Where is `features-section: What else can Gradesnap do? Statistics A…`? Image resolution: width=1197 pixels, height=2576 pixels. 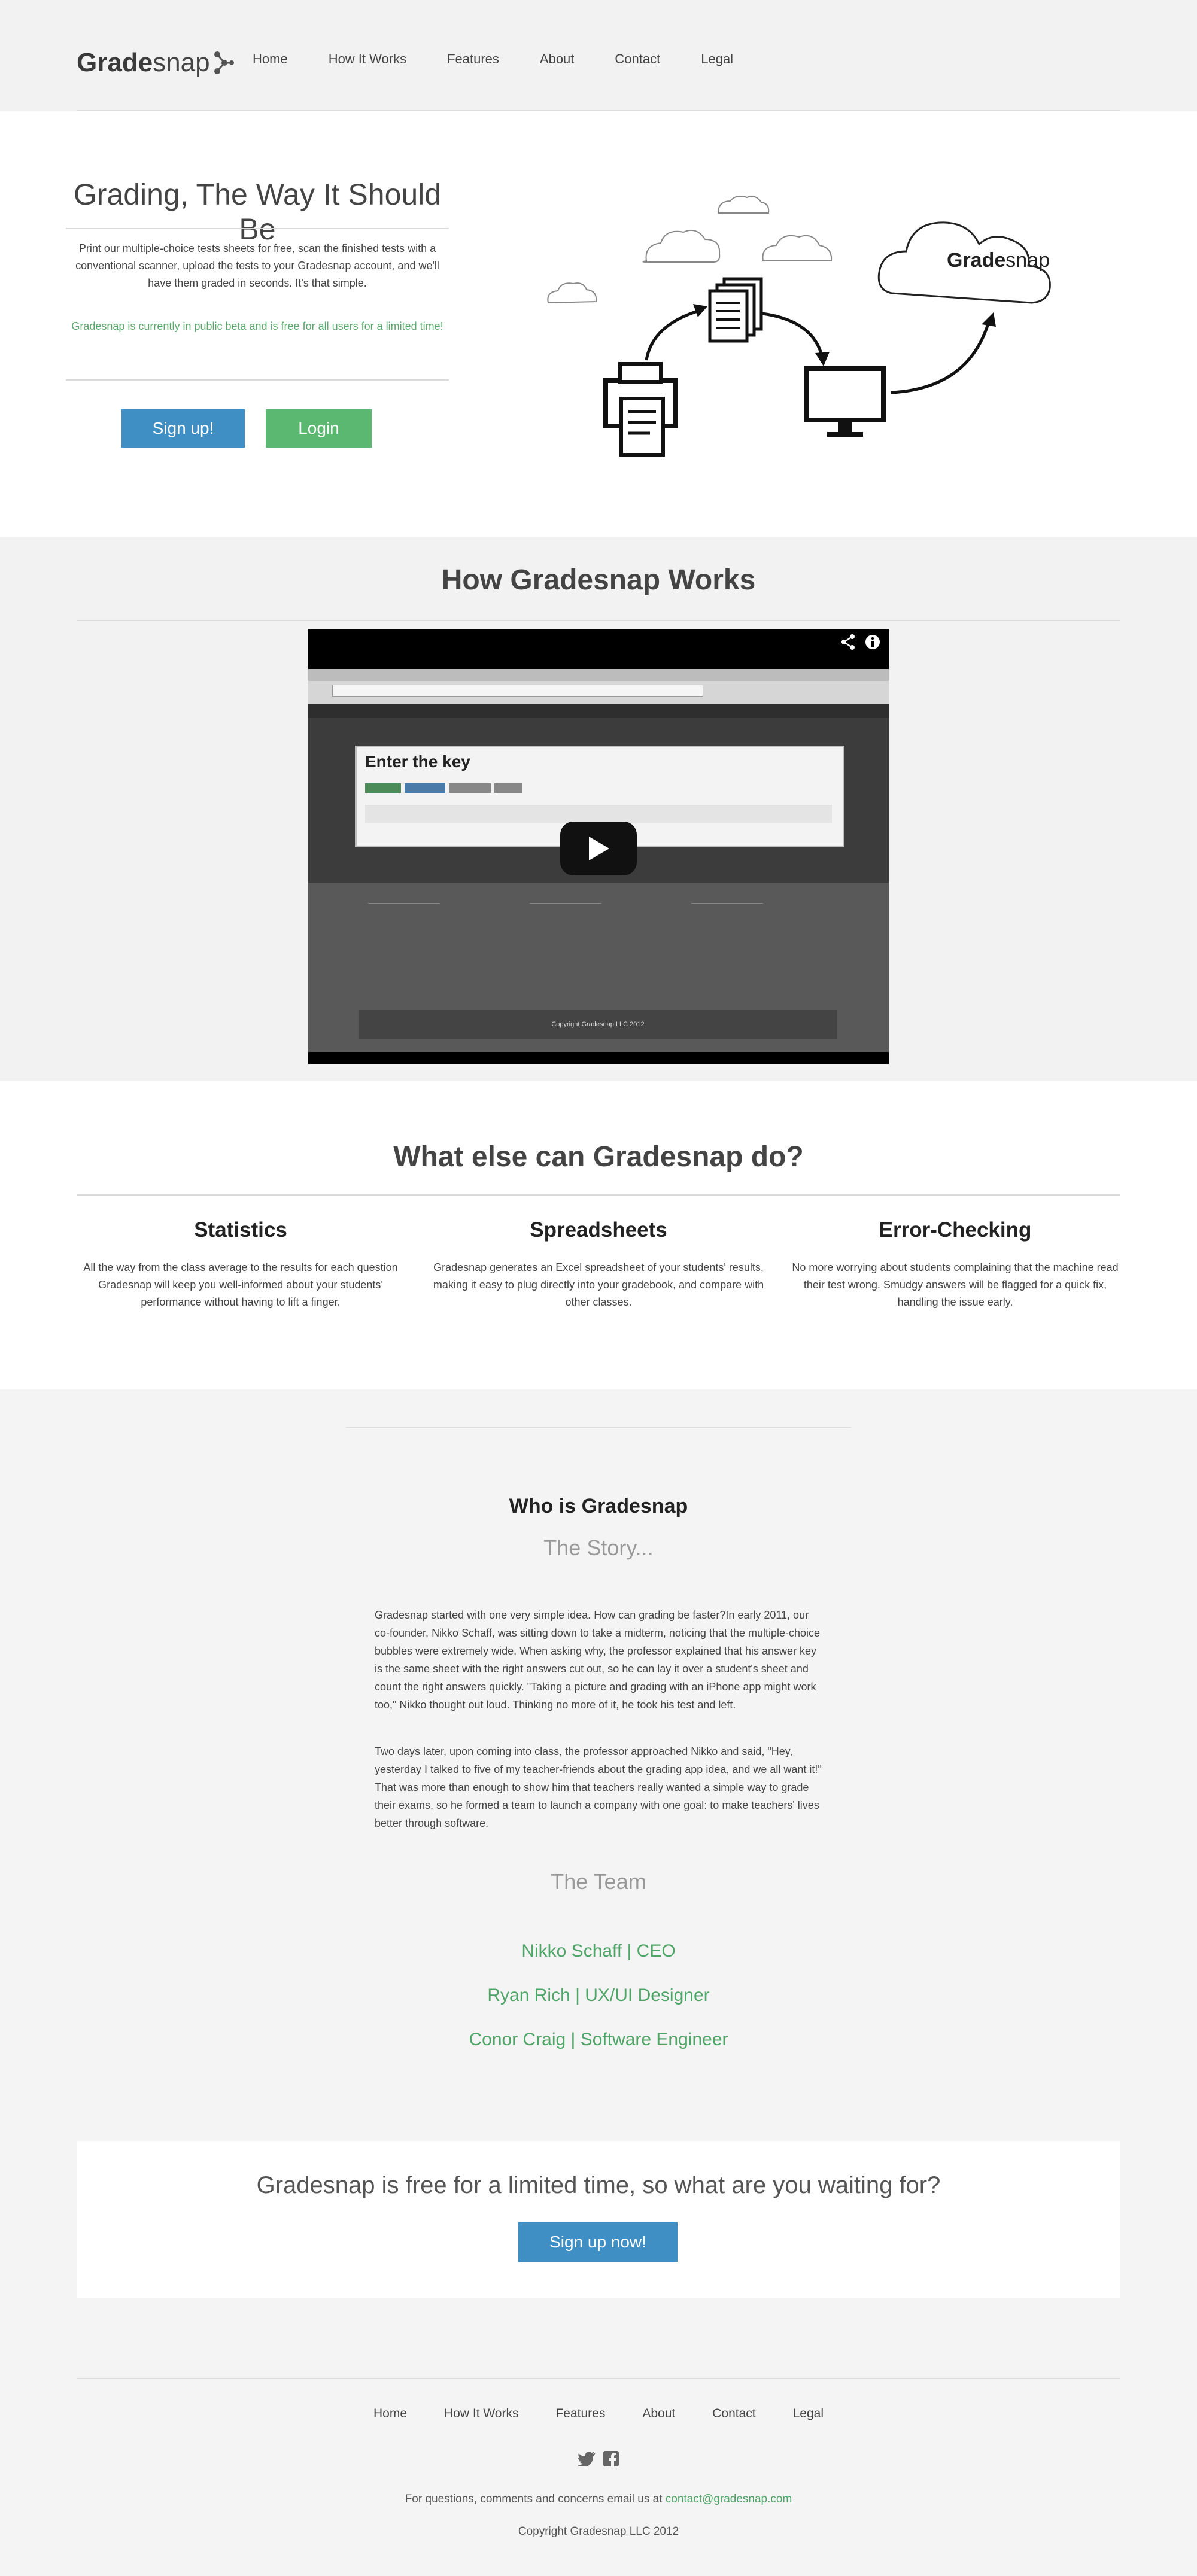 features-section: What else can Gradesnap do? Statistics A… is located at coordinates (598, 1235).